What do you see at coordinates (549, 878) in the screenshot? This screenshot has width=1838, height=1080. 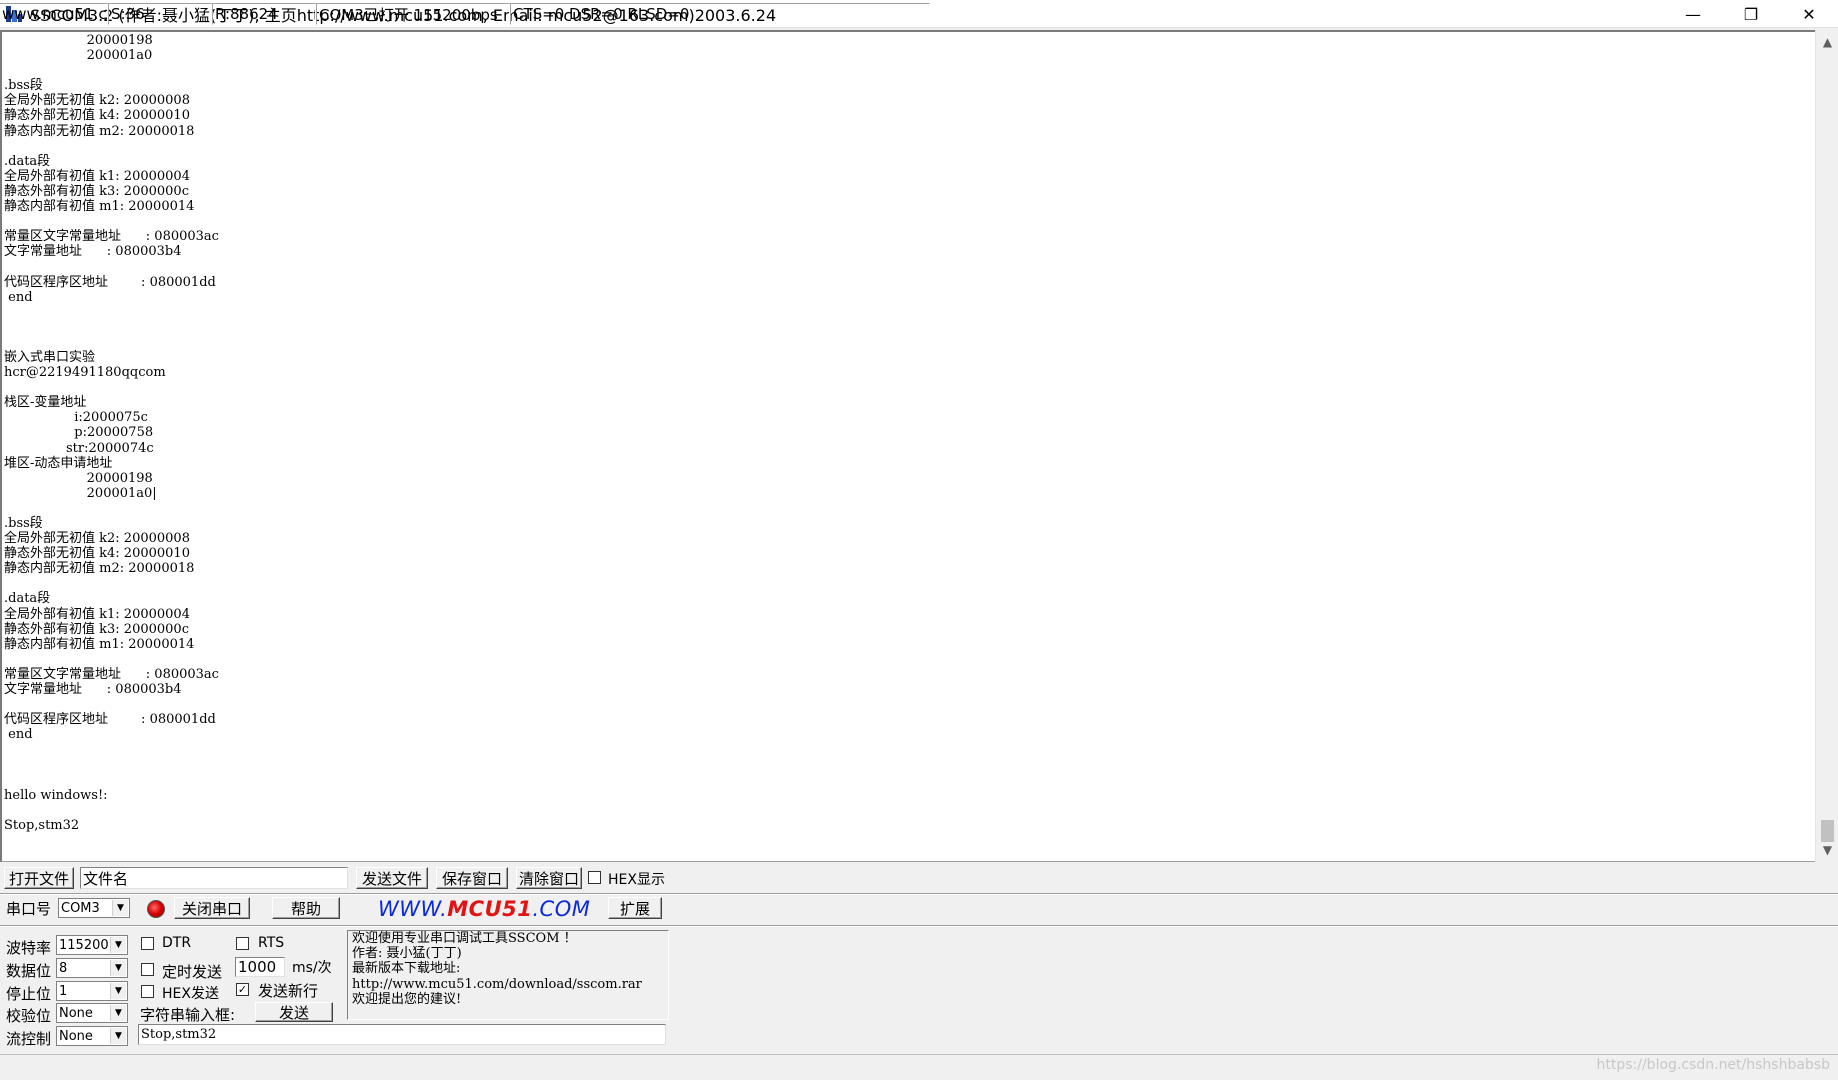 I see `clear-window-button: 清除窗口` at bounding box center [549, 878].